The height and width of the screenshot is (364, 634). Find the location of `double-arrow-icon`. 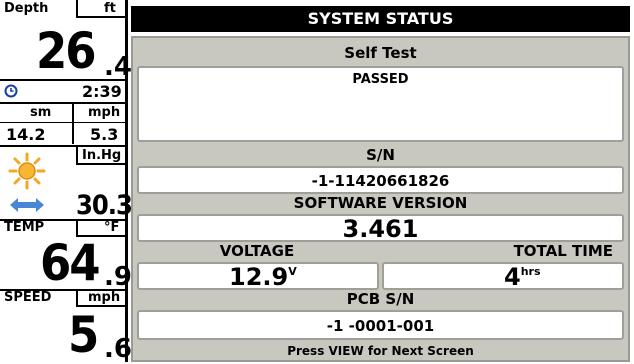

double-arrow-icon is located at coordinates (27, 204).